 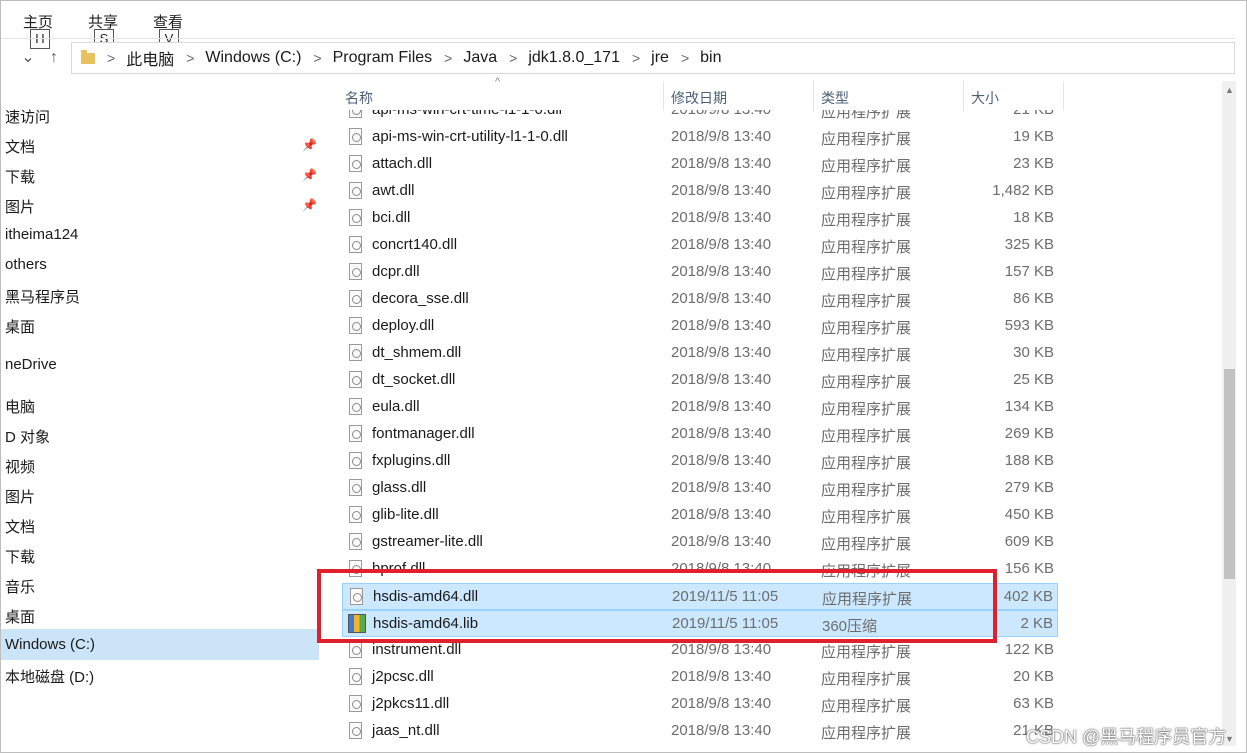 What do you see at coordinates (49, 676) in the screenshot?
I see `sidebar-item-local-disk-d: 本地磁盘 (D:)` at bounding box center [49, 676].